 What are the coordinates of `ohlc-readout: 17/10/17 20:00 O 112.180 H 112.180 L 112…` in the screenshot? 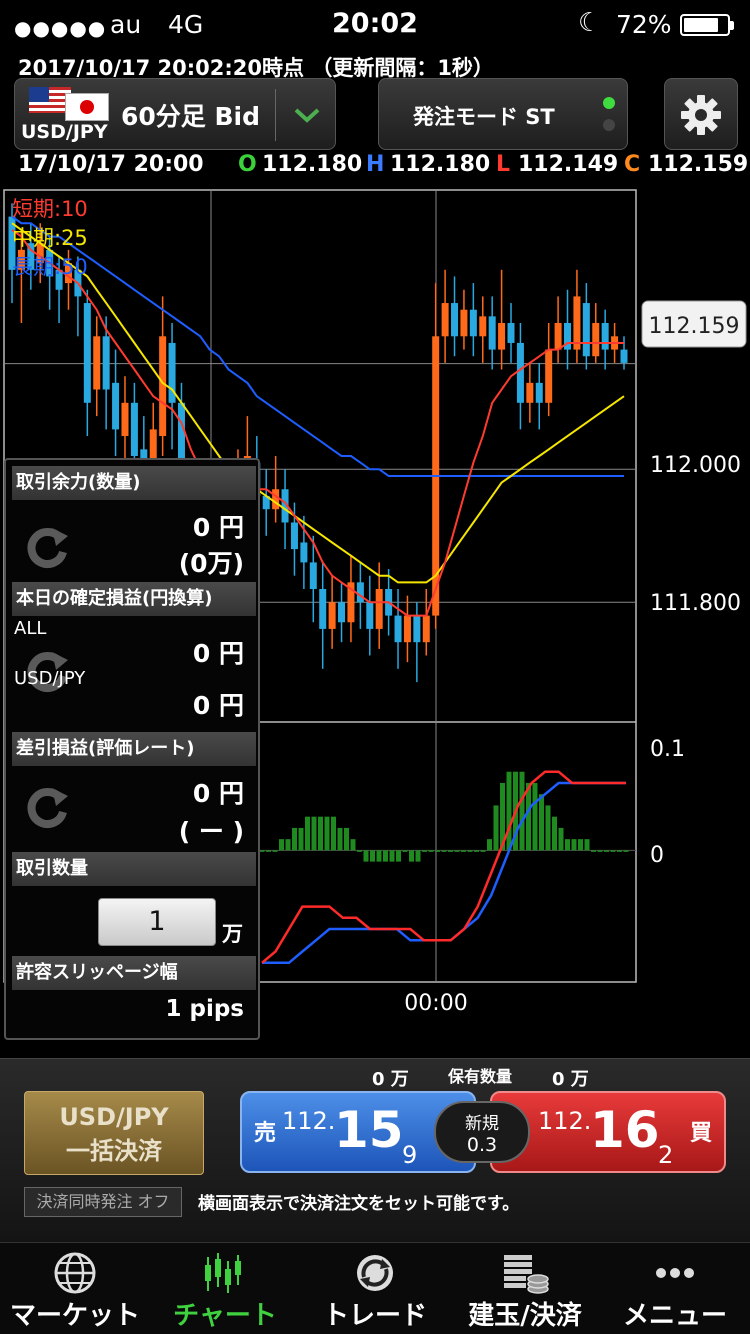 It's located at (375, 167).